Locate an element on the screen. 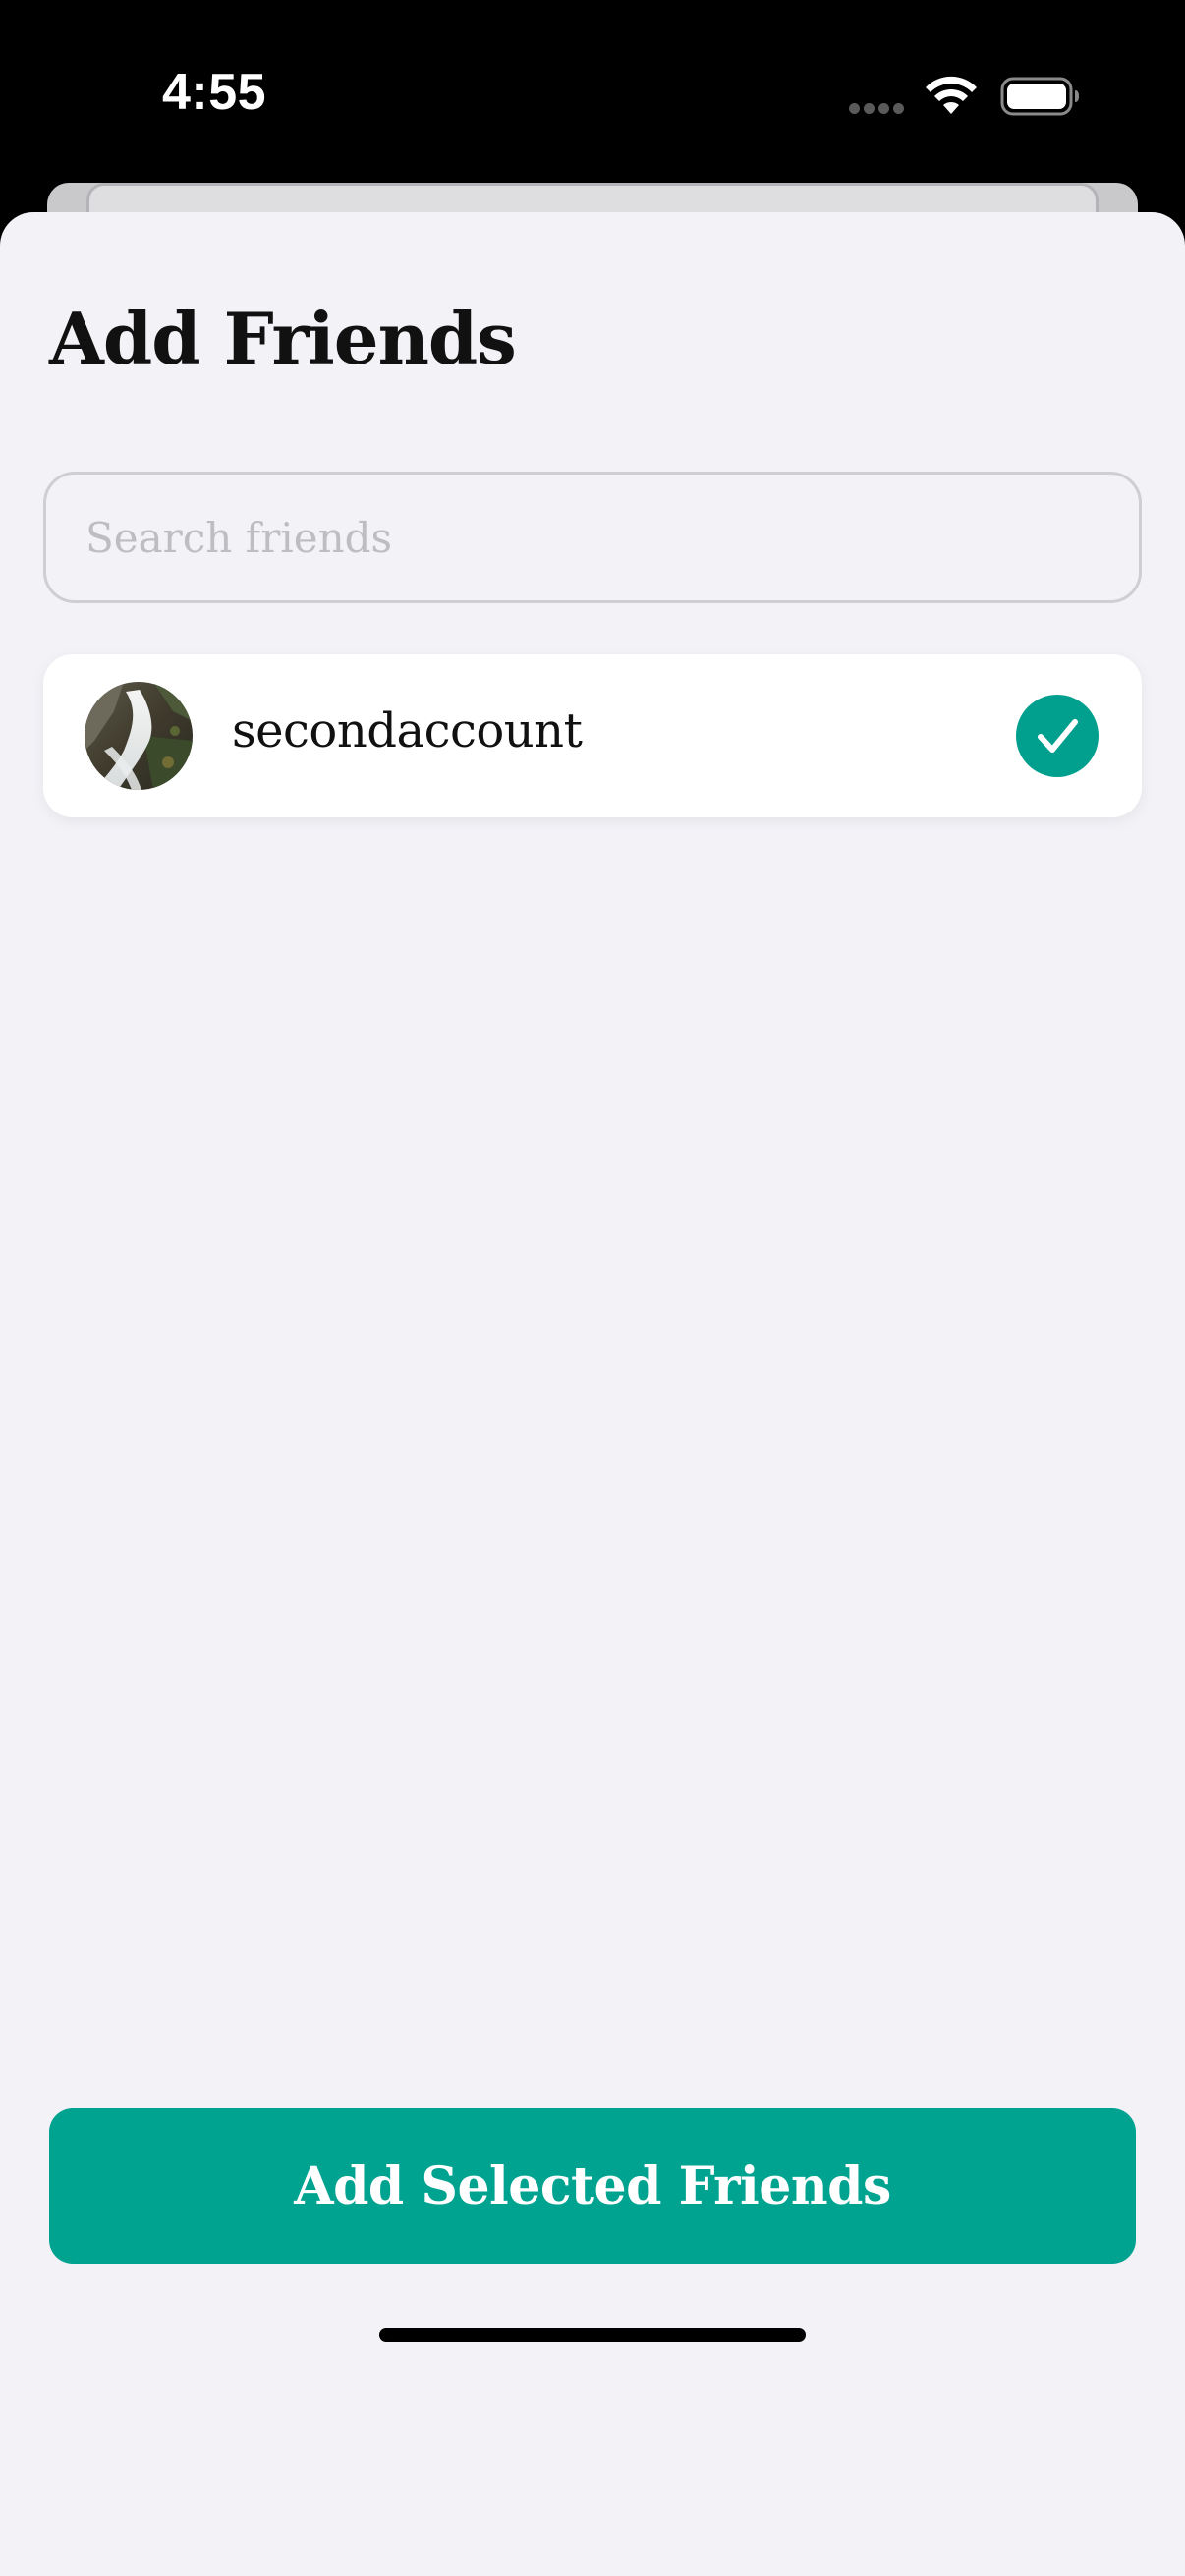 This screenshot has height=2576, width=1185. checkmark-circle-icon is located at coordinates (1057, 736).